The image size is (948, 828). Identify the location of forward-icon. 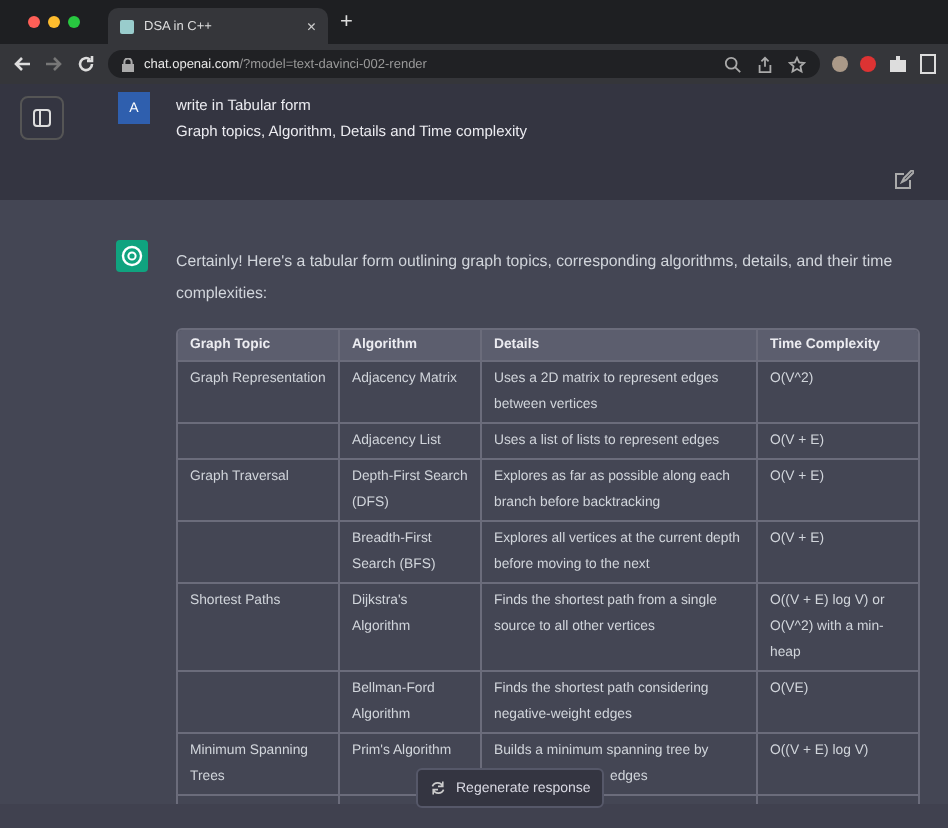
(54, 64).